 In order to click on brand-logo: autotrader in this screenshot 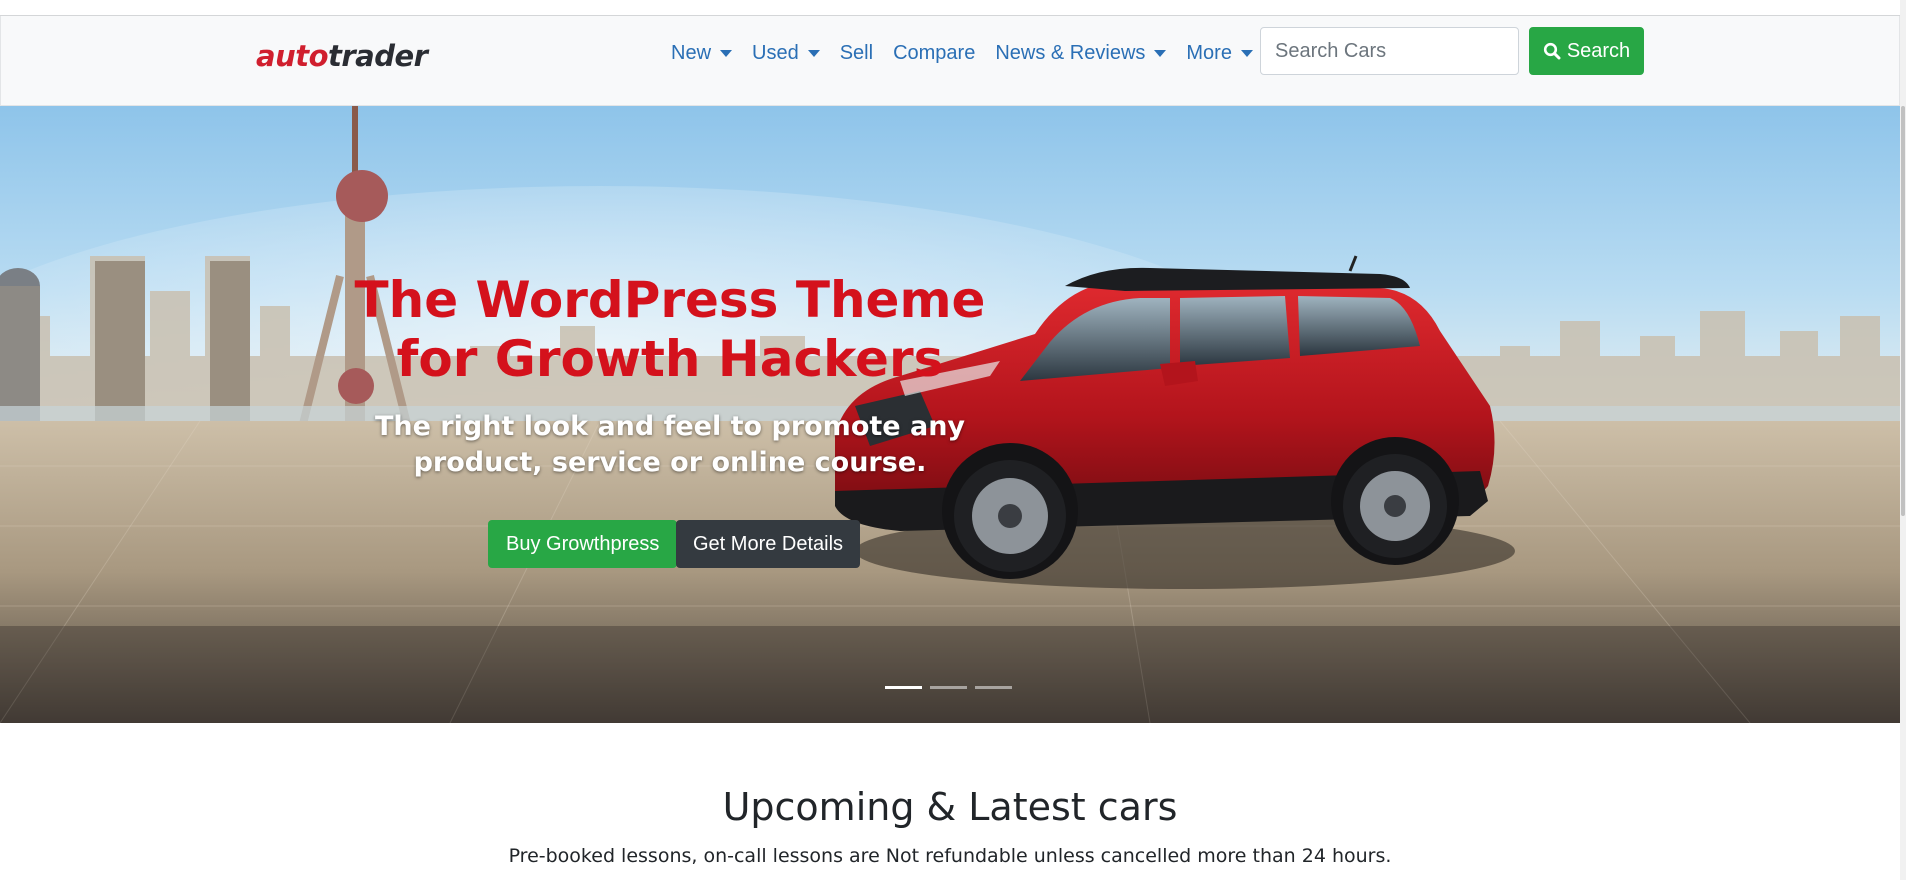, I will do `click(342, 56)`.